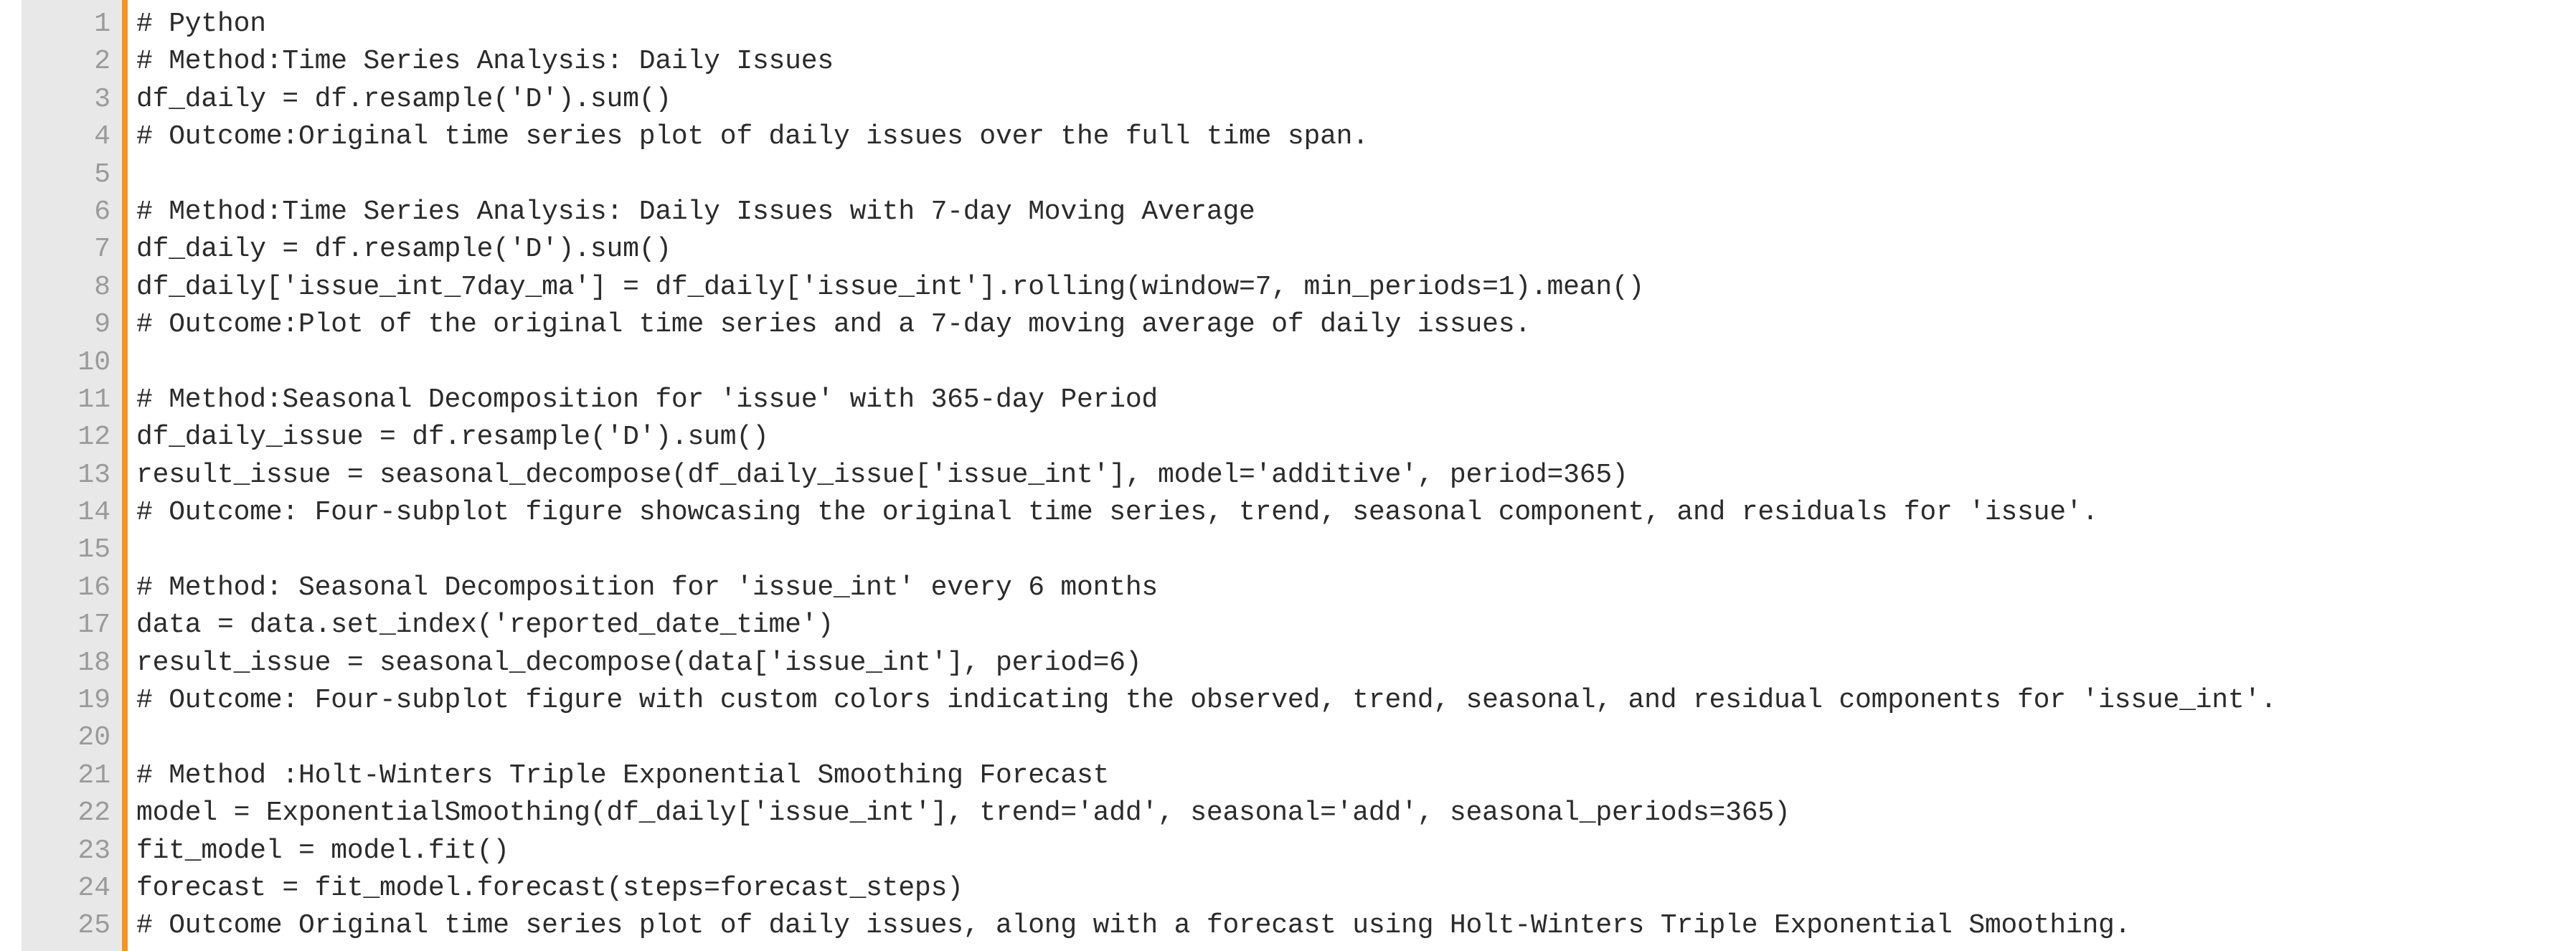 This screenshot has height=951, width=2576. What do you see at coordinates (93, 362) in the screenshot?
I see `line-number: 10` at bounding box center [93, 362].